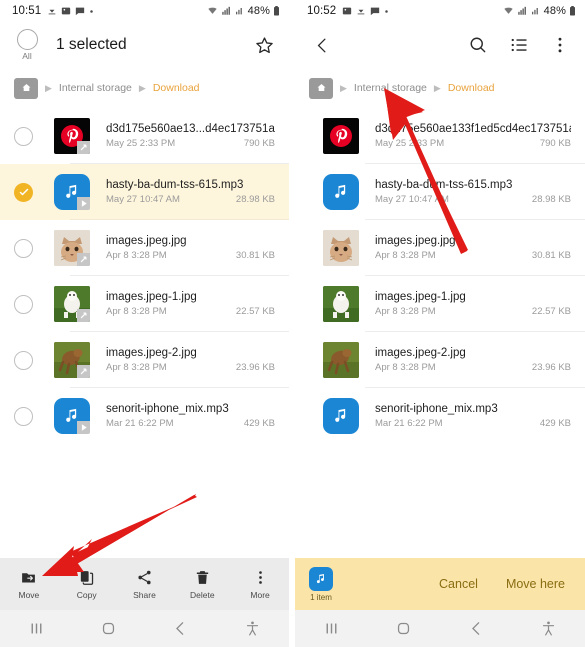  What do you see at coordinates (86, 594) in the screenshot?
I see `copy-button-label: Copy` at bounding box center [86, 594].